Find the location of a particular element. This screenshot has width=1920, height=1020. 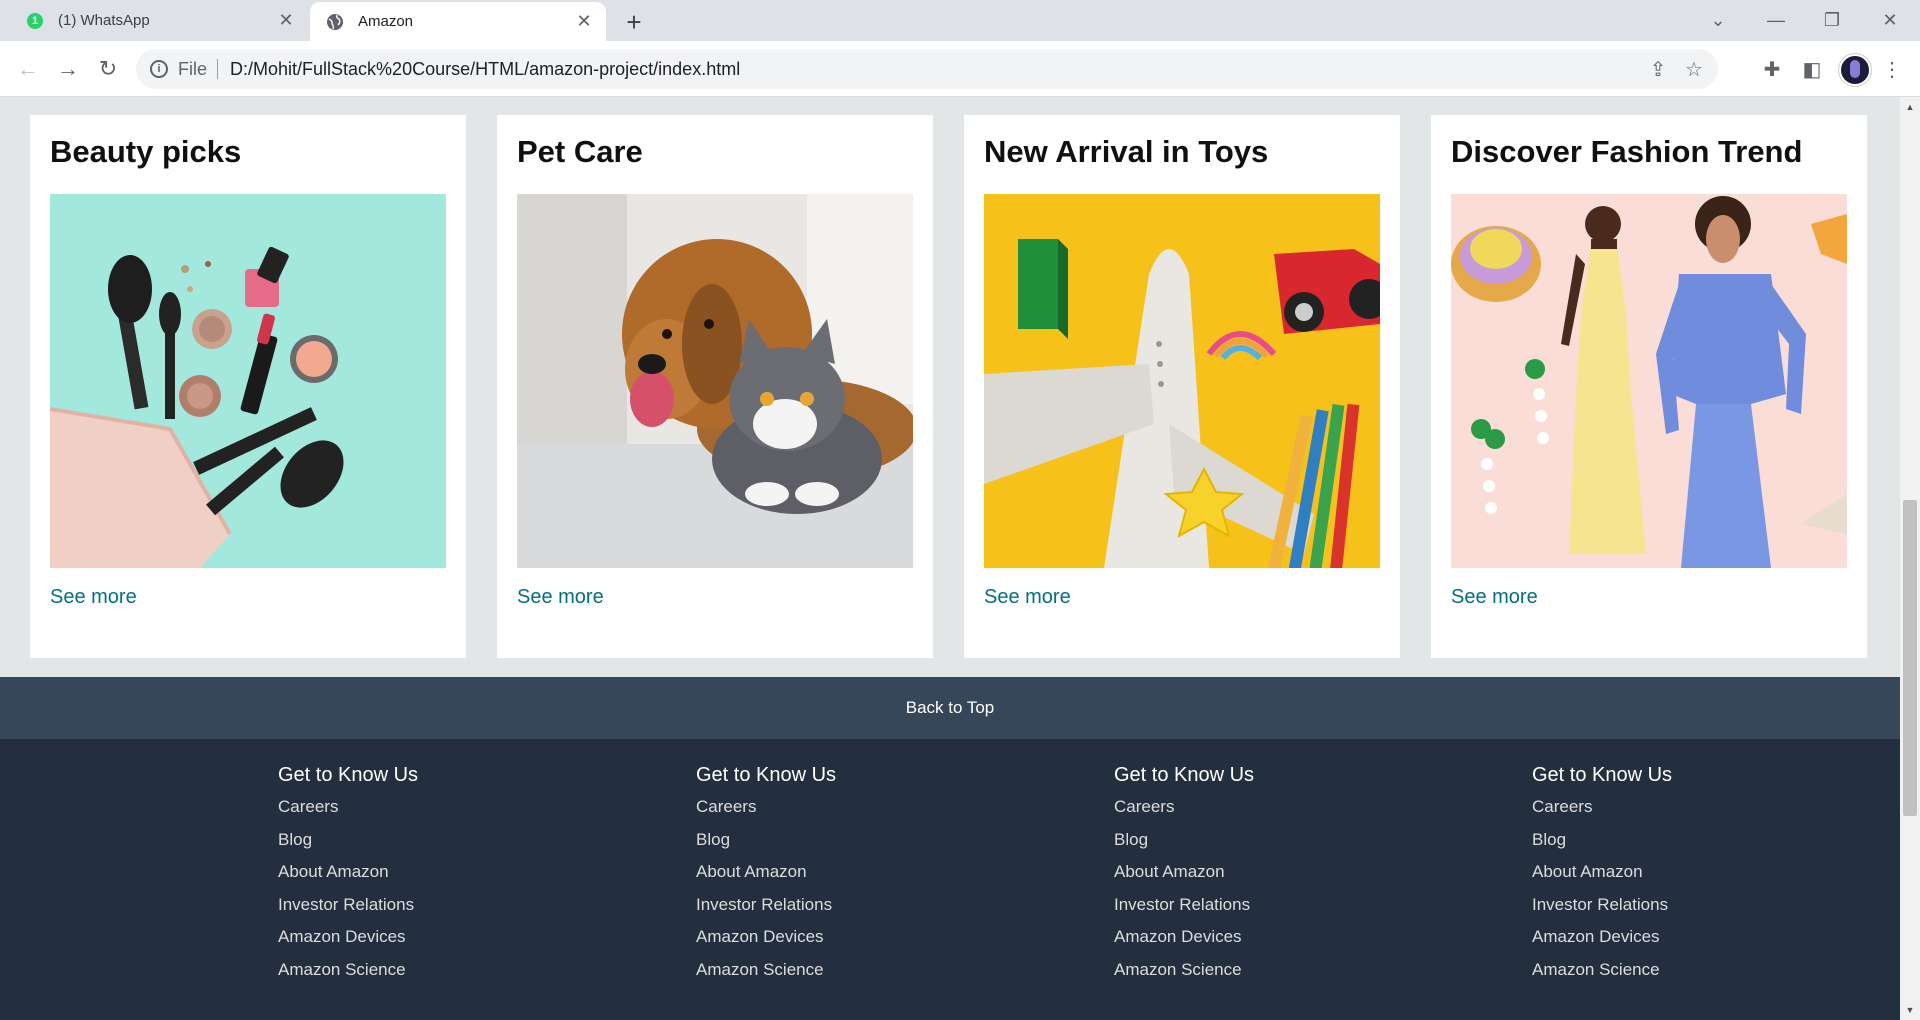

tab-title: Amazon is located at coordinates (386, 21).